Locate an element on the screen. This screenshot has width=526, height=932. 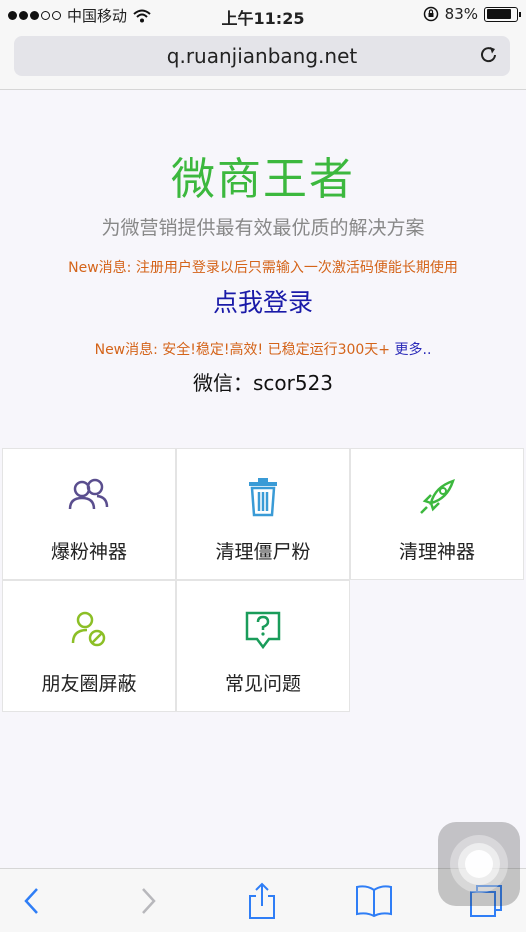
chevron-left-icon is located at coordinates (31, 901).